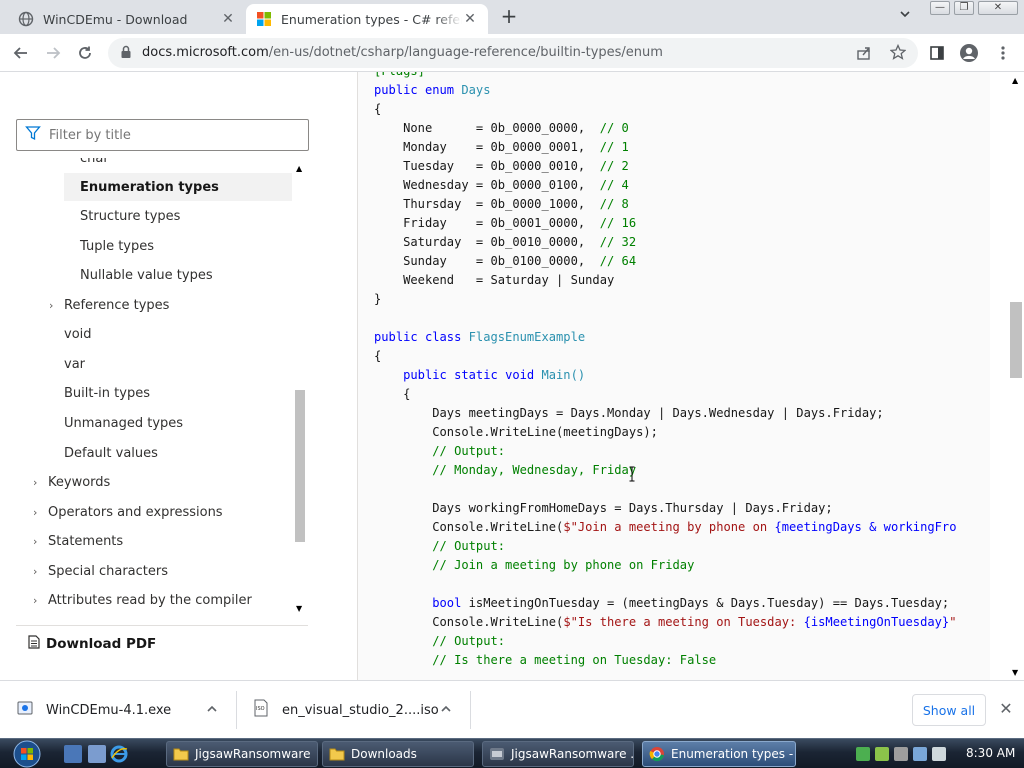 The height and width of the screenshot is (768, 1024). I want to click on filter-input, so click(169, 135).